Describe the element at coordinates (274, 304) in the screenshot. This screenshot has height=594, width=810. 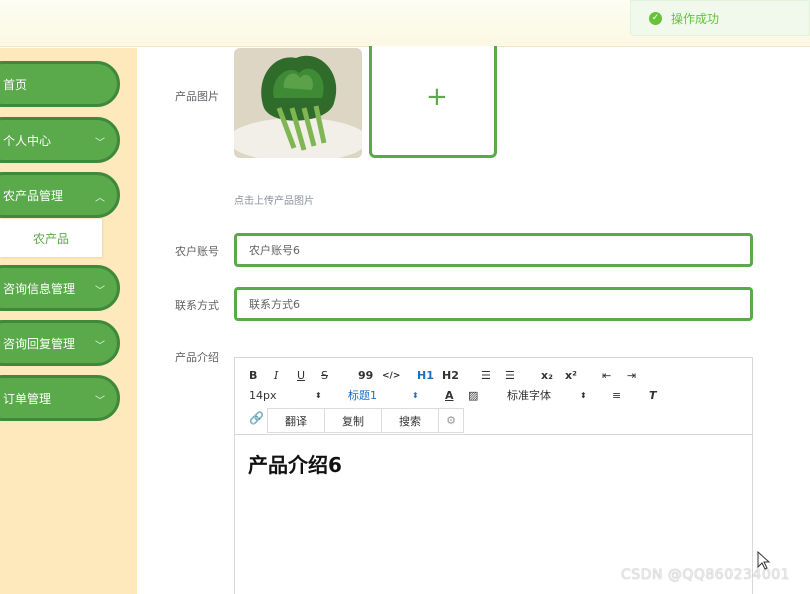
I see `contact-value: 联系方式6` at that location.